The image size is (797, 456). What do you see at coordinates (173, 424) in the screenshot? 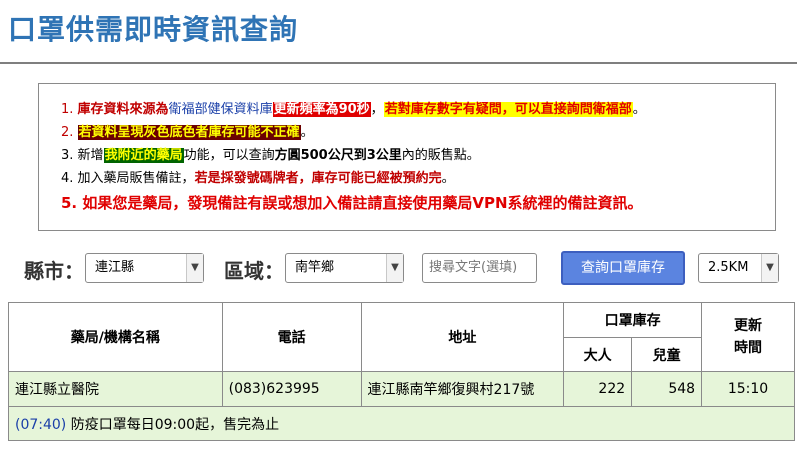
I see `note-text: 防疫口罩每日09:00起，售完為止` at bounding box center [173, 424].